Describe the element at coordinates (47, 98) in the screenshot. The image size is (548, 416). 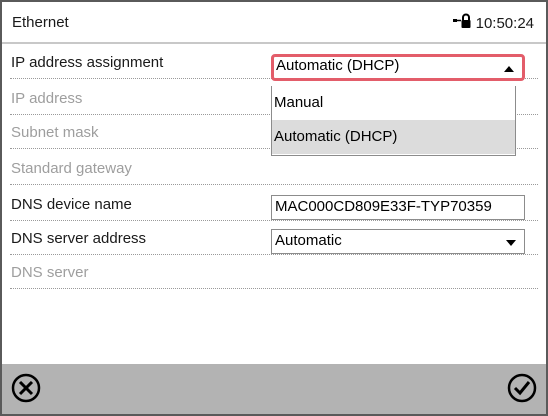
I see `ip-address-label: IP address` at that location.